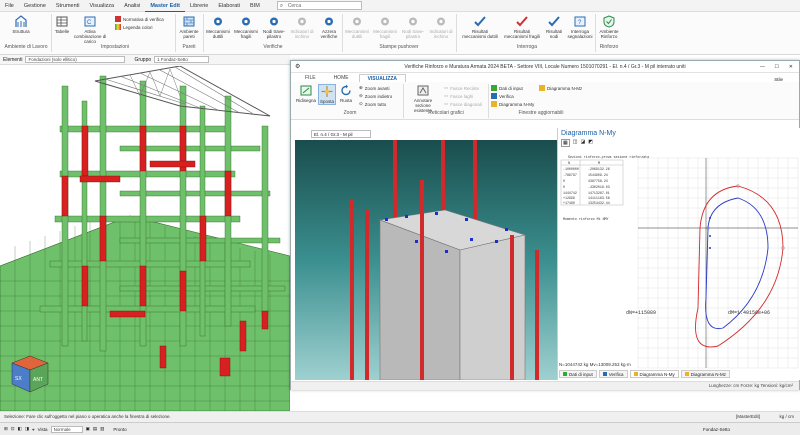 The image size is (800, 435). What do you see at coordinates (423, 98) in the screenshot?
I see `annotare-sezione-button: Annotare sezione esistente` at bounding box center [423, 98].